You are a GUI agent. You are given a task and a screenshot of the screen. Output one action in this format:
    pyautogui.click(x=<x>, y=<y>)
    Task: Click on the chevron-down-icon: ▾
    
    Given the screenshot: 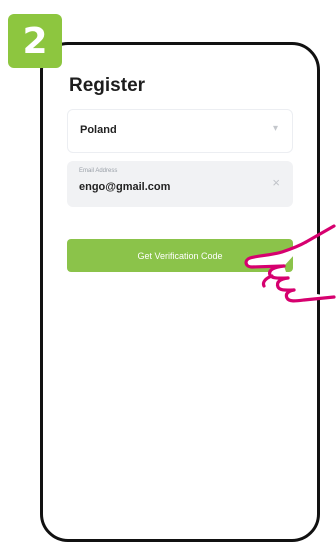 What is the action you would take?
    pyautogui.click(x=275, y=128)
    